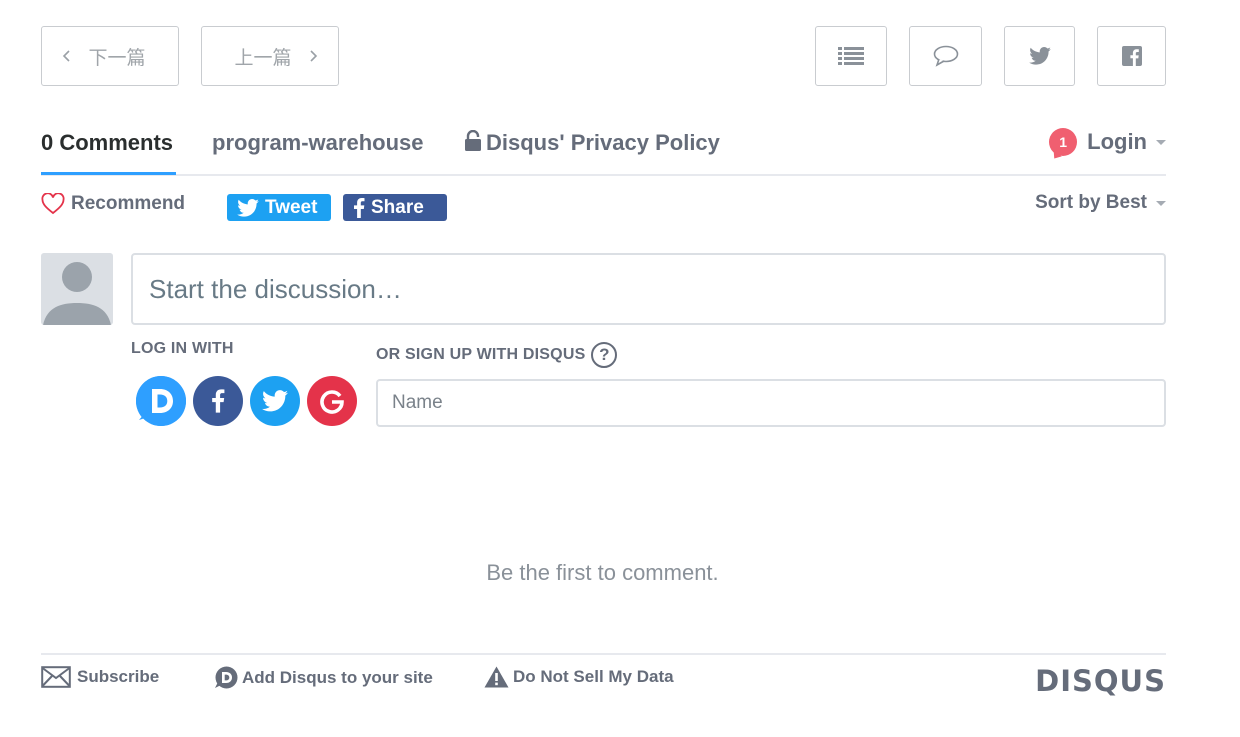 This screenshot has width=1240, height=737. I want to click on login-menu: 1 Login, so click(1107, 142).